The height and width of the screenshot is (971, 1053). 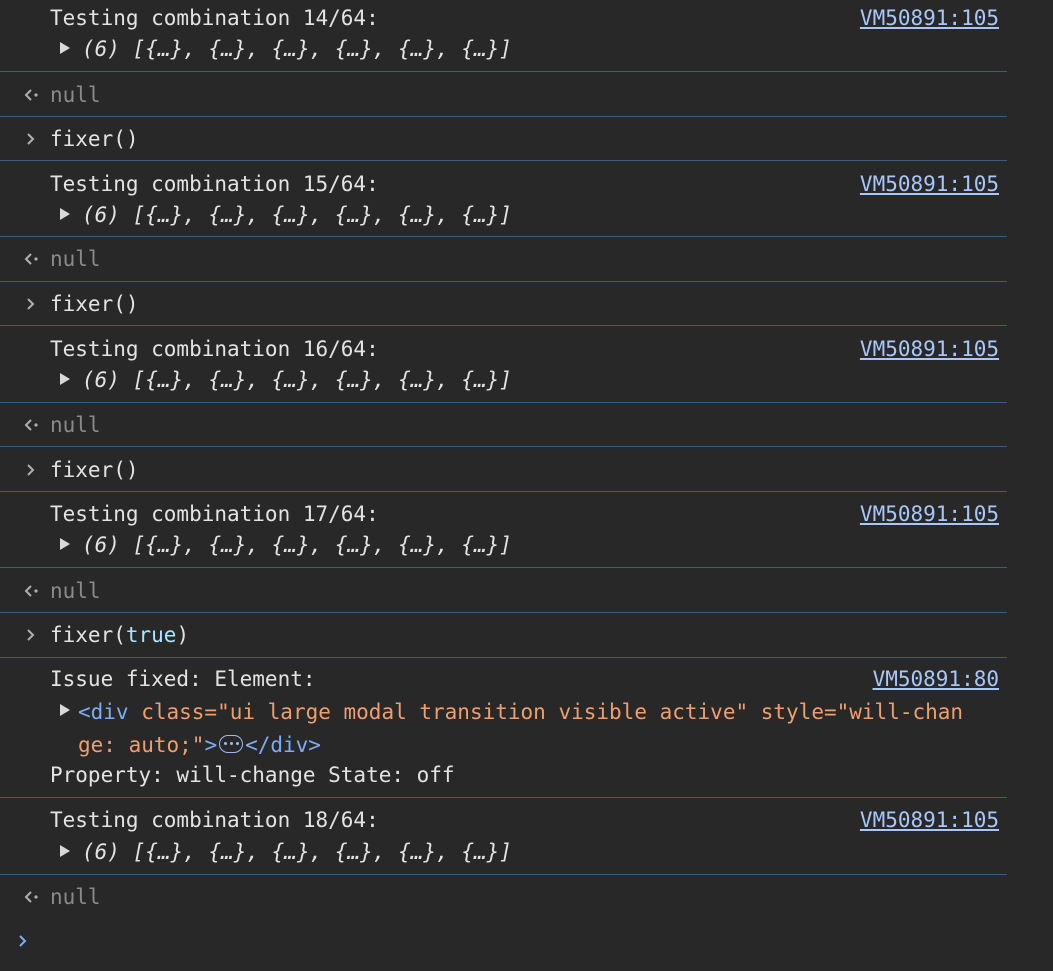 I want to click on log-message: Testing combination 15/64:, so click(x=214, y=184).